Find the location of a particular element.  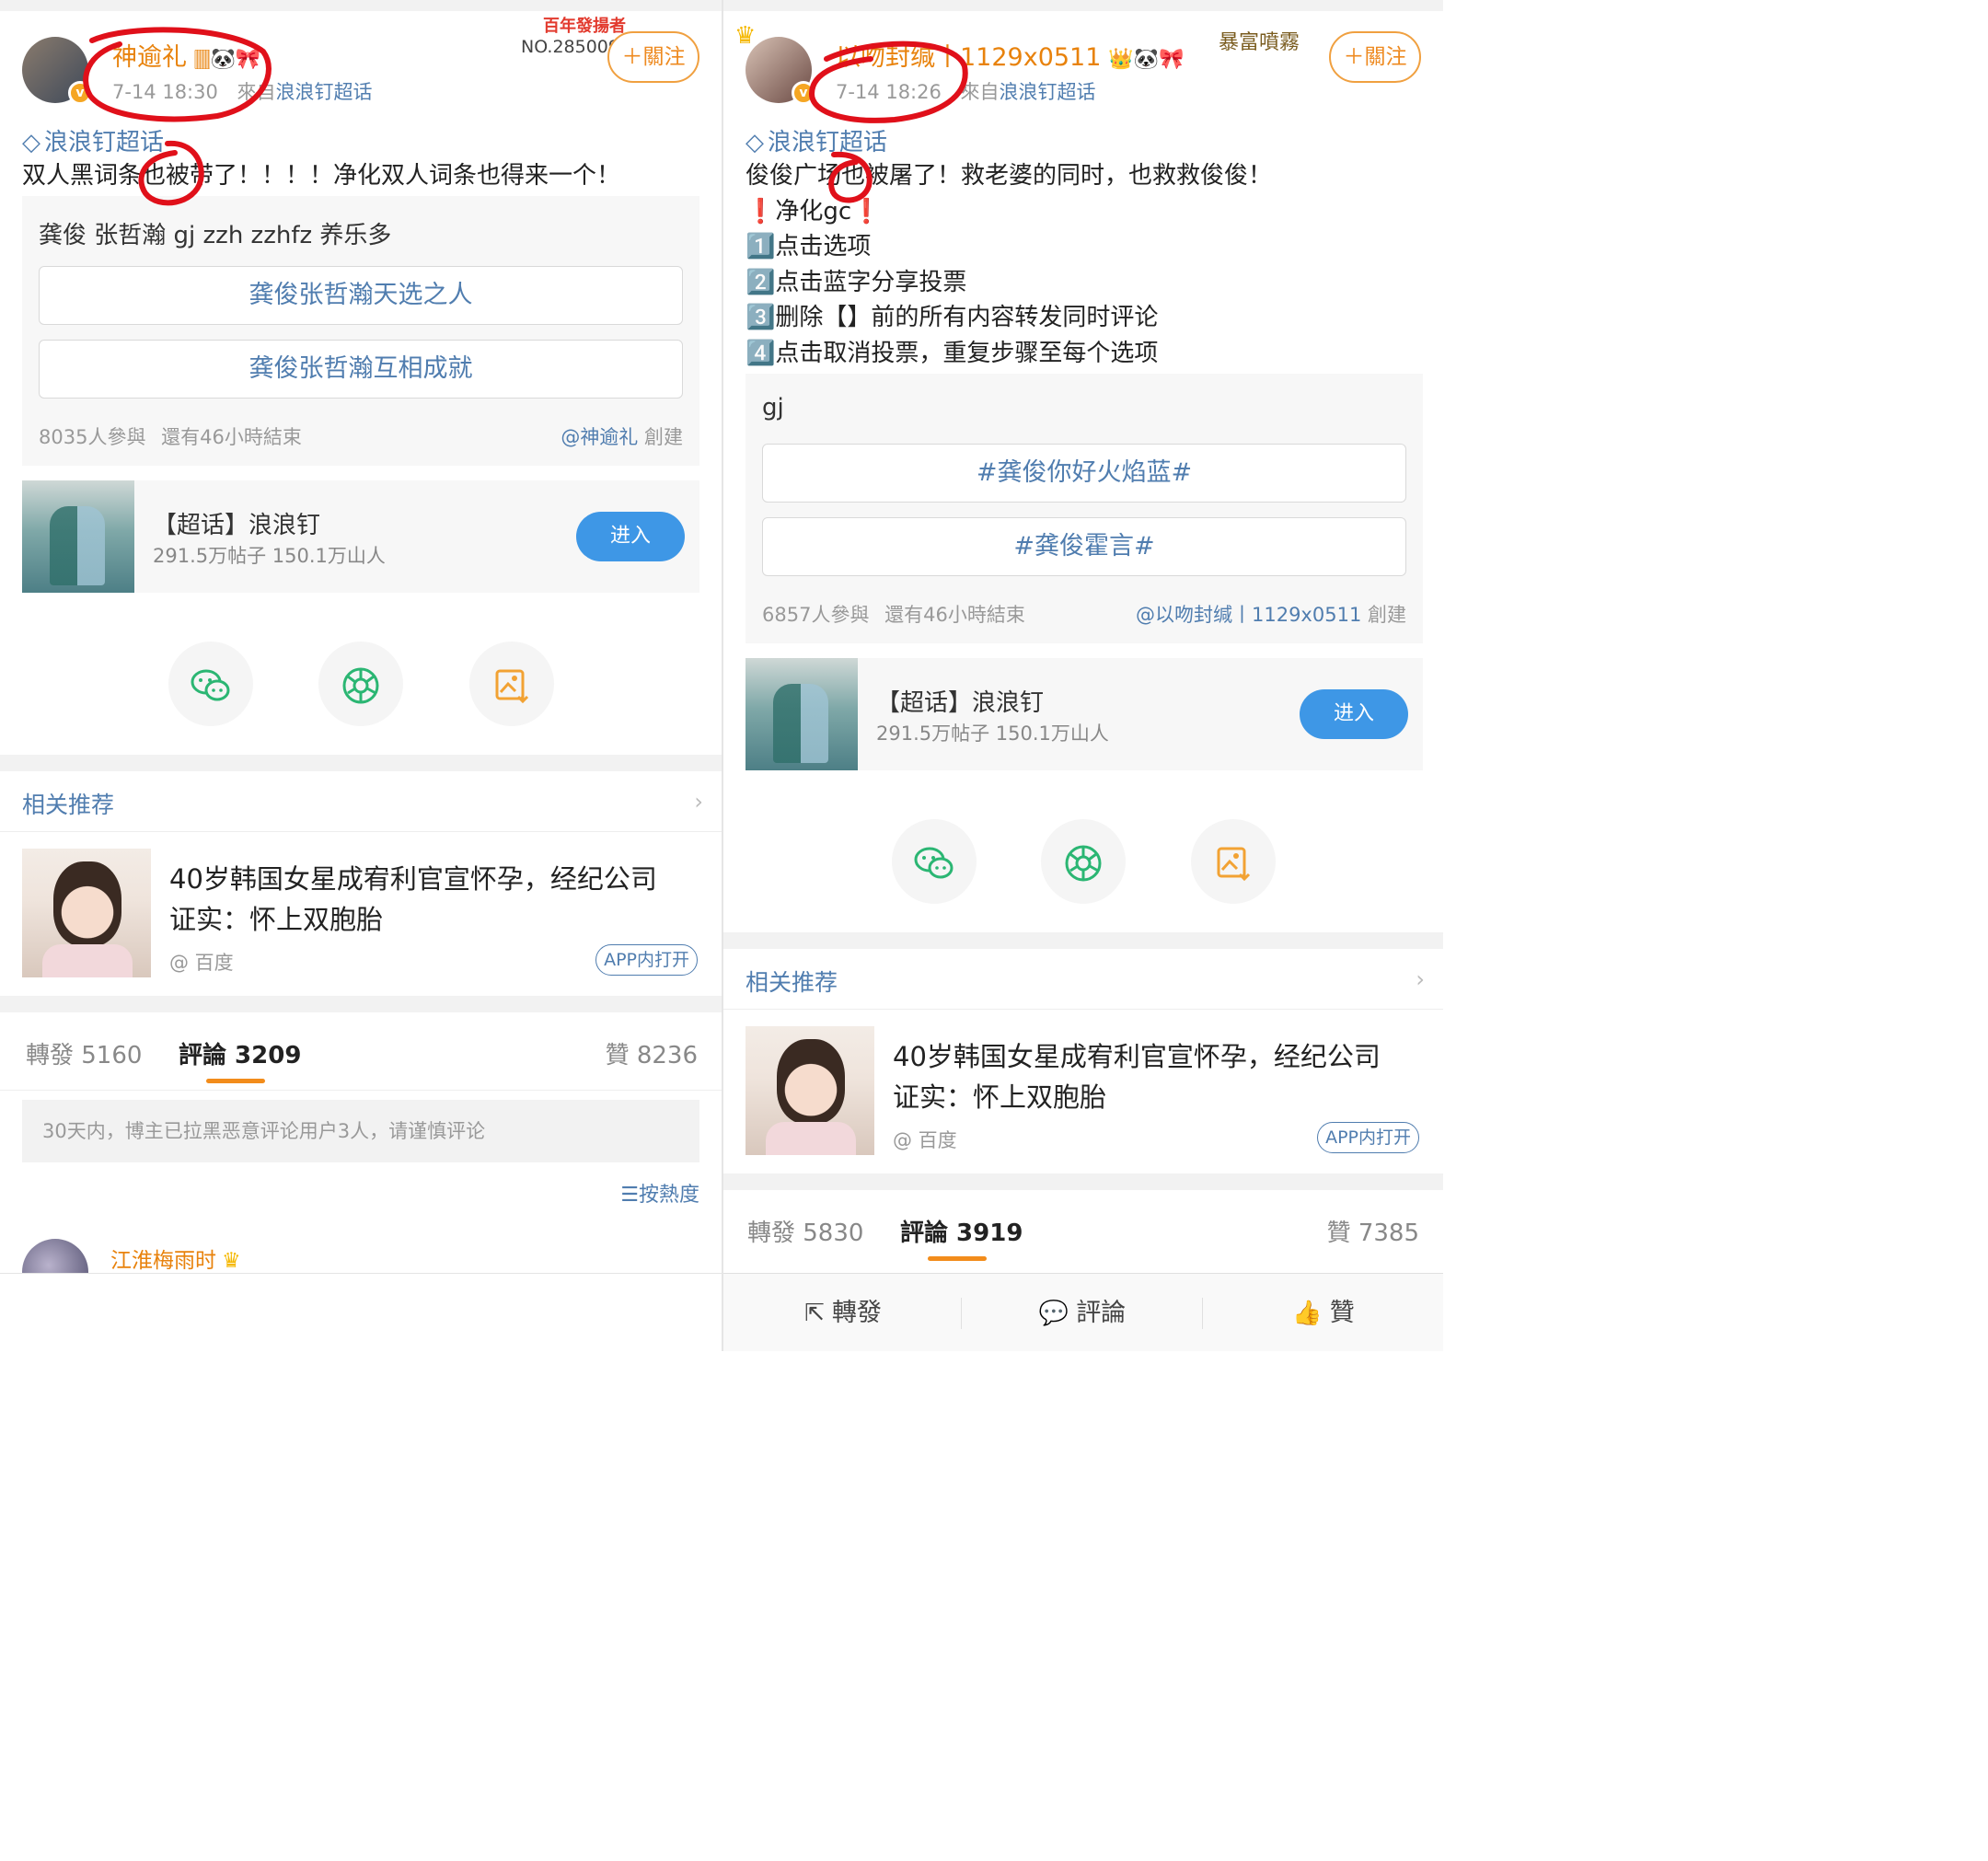

bottom-action-bar: ⇱ 轉發 💬 評論 👍 贊 is located at coordinates (1083, 1312).